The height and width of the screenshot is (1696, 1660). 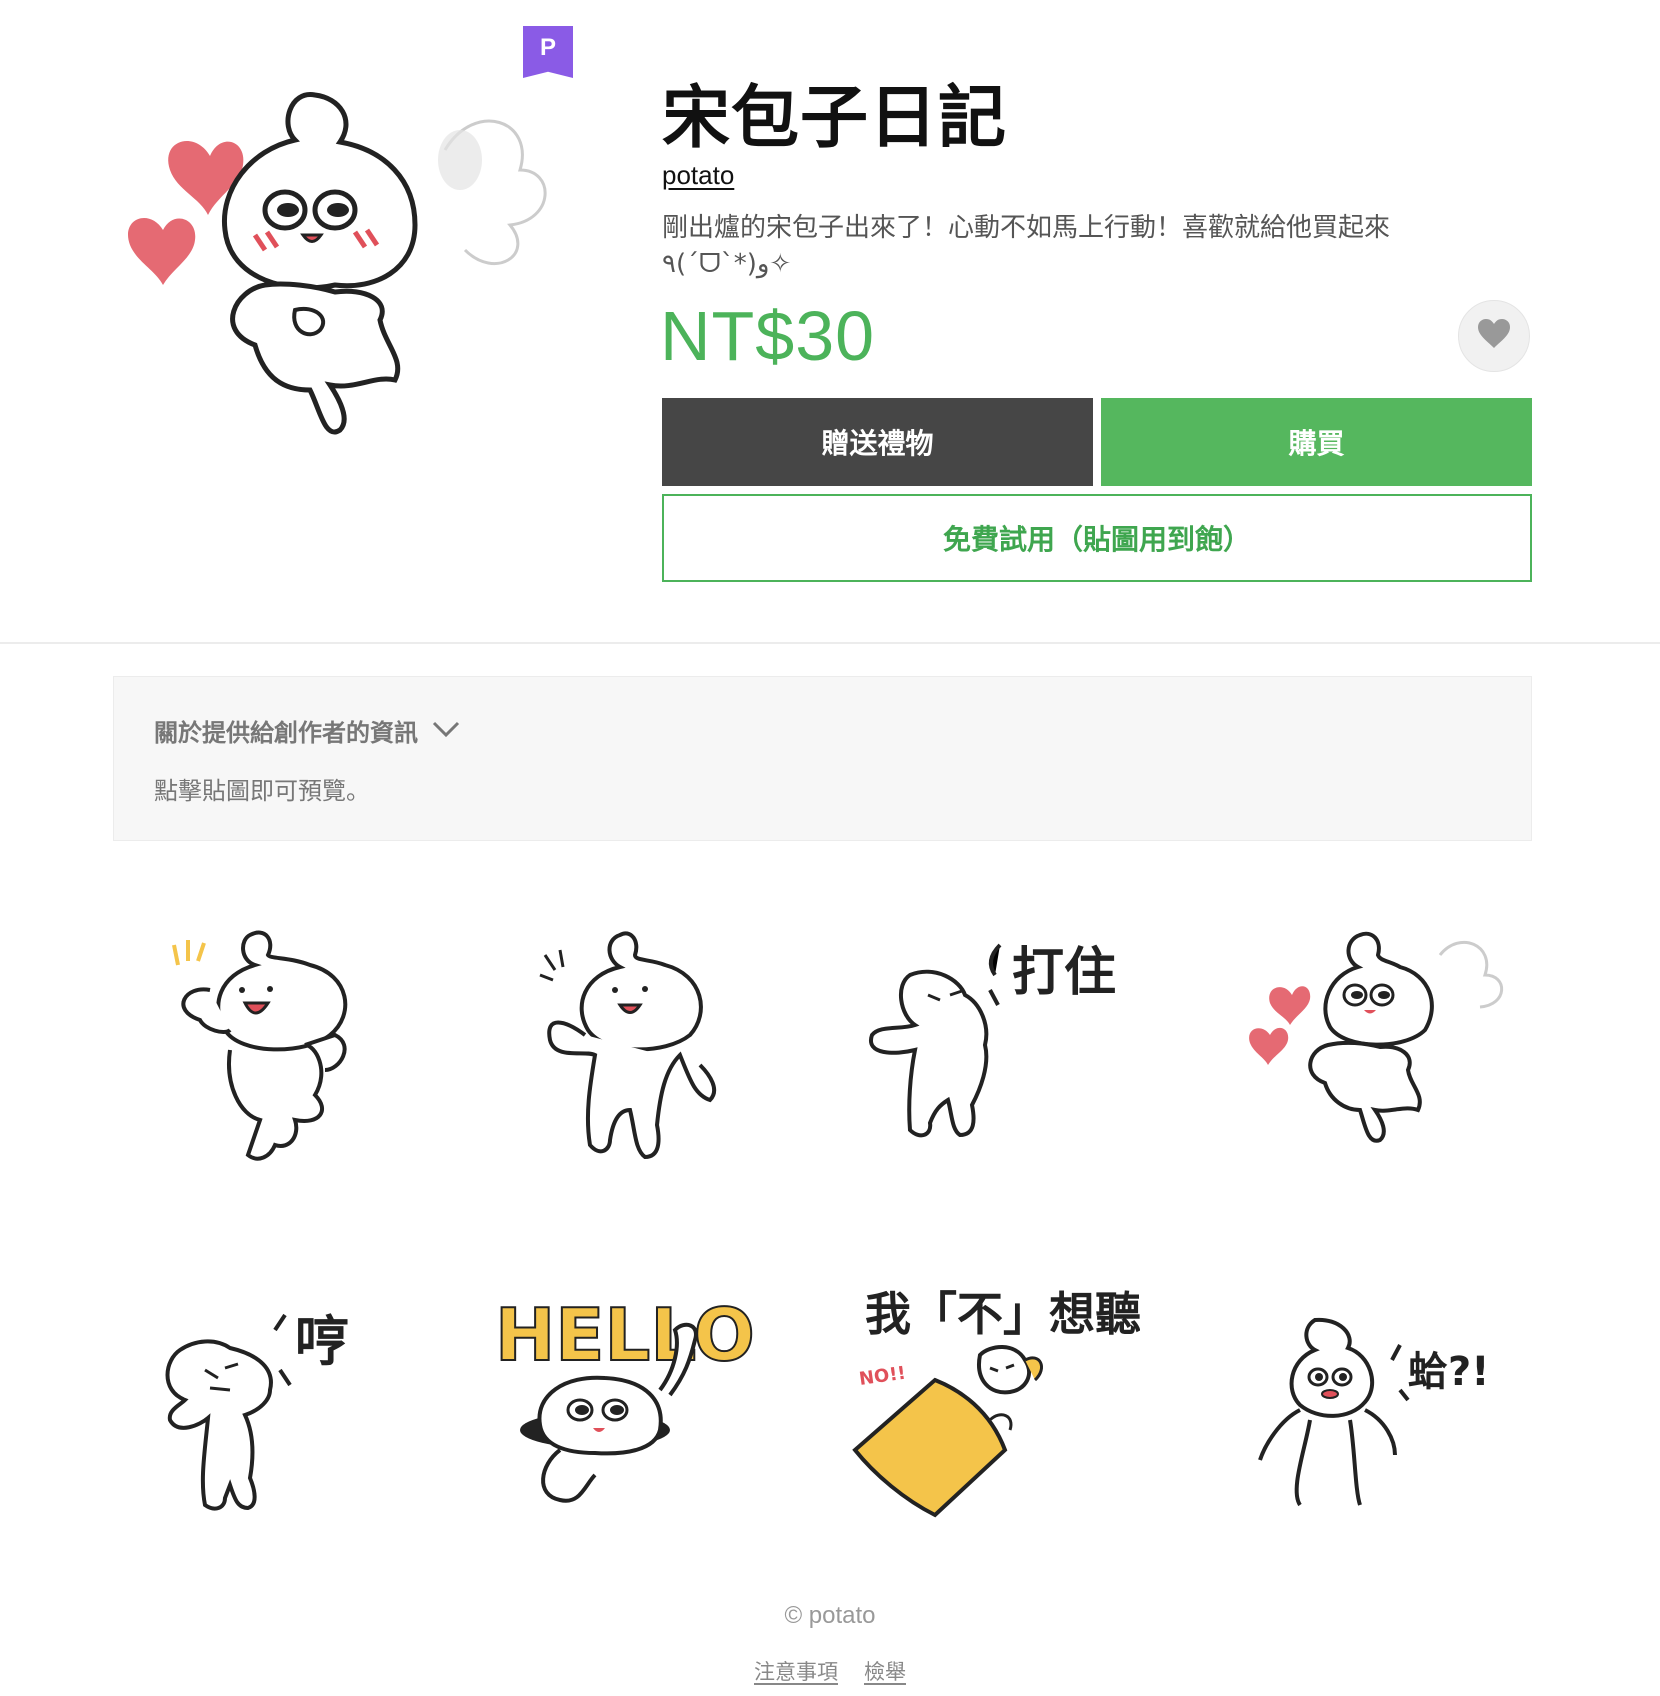 What do you see at coordinates (1002, 1314) in the screenshot?
I see `sticker-text: 我「不」想聽` at bounding box center [1002, 1314].